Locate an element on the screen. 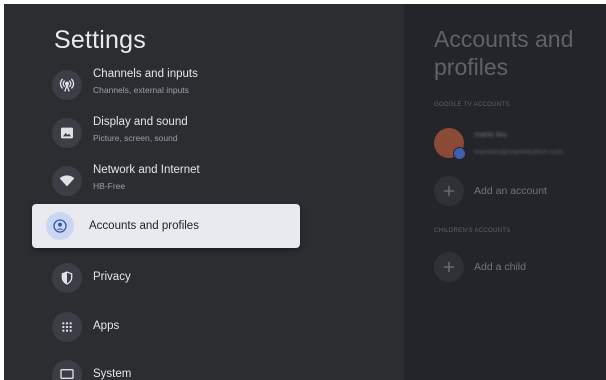 The image size is (606, 380). menu-item-subtitle: Picture, screen, sound is located at coordinates (135, 138).